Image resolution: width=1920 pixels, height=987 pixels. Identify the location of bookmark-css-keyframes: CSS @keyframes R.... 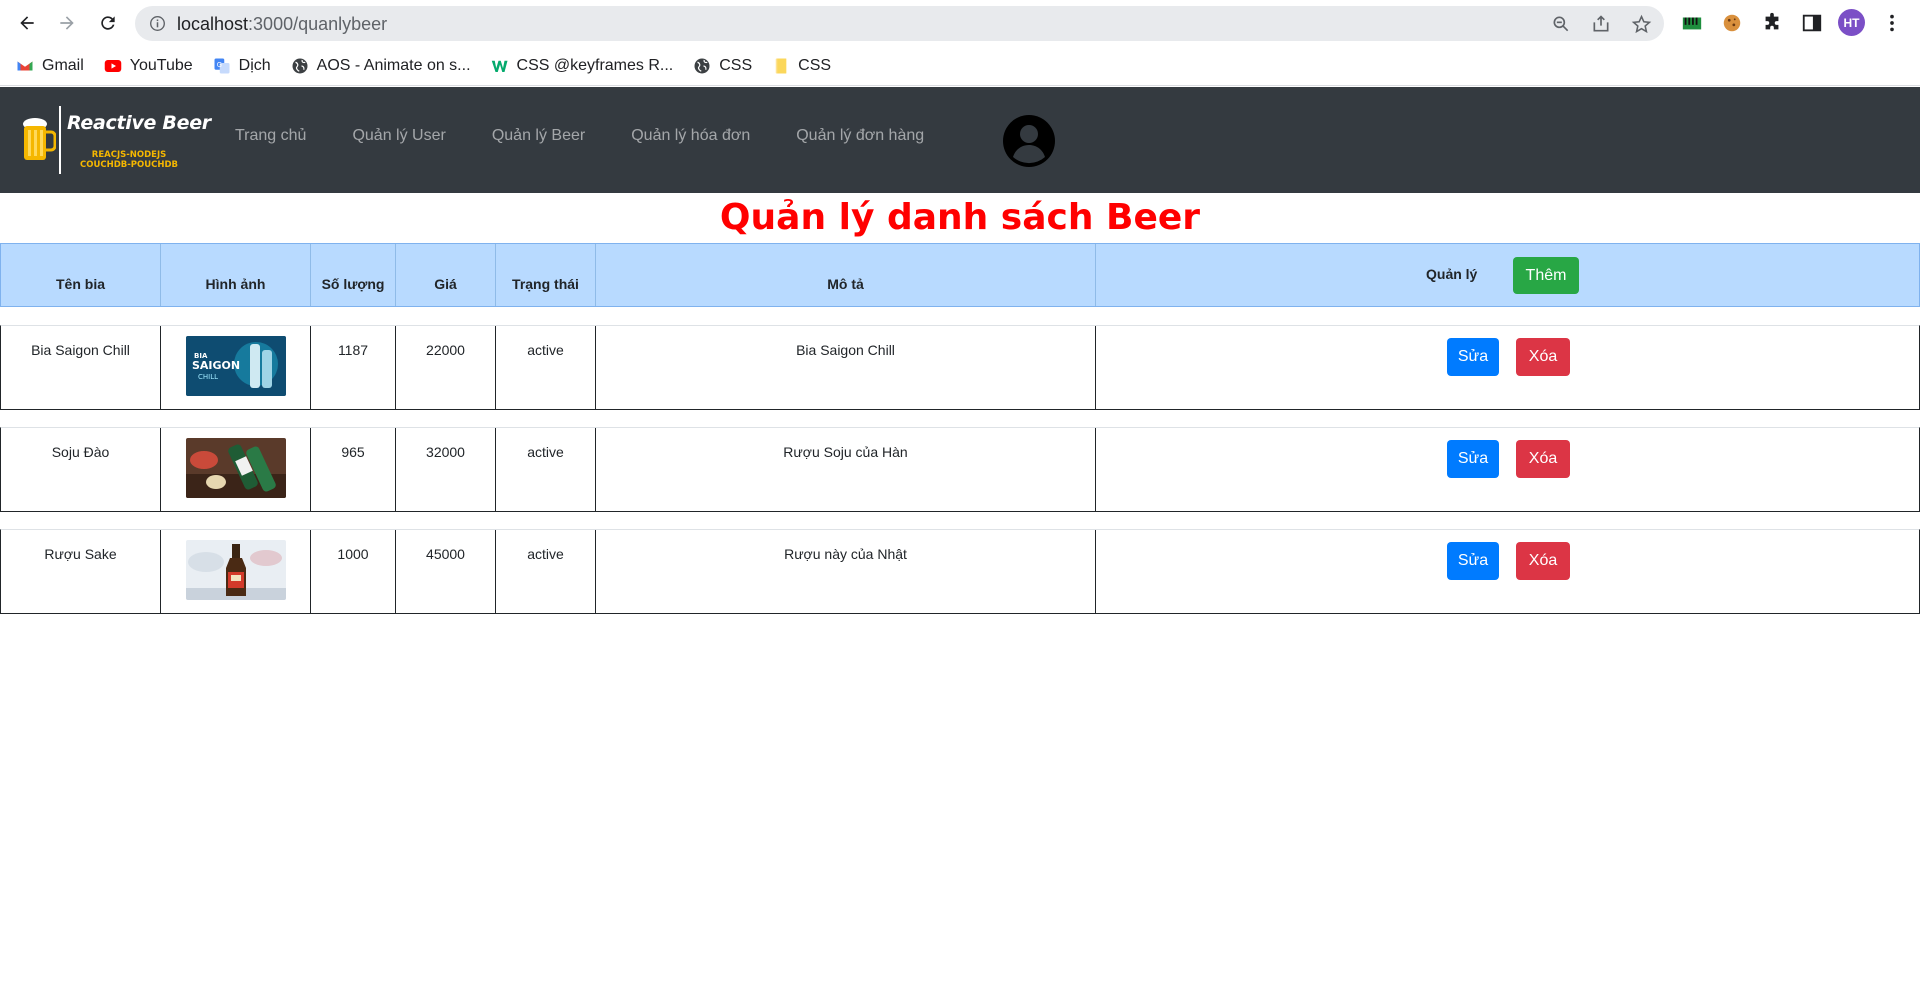
(582, 65).